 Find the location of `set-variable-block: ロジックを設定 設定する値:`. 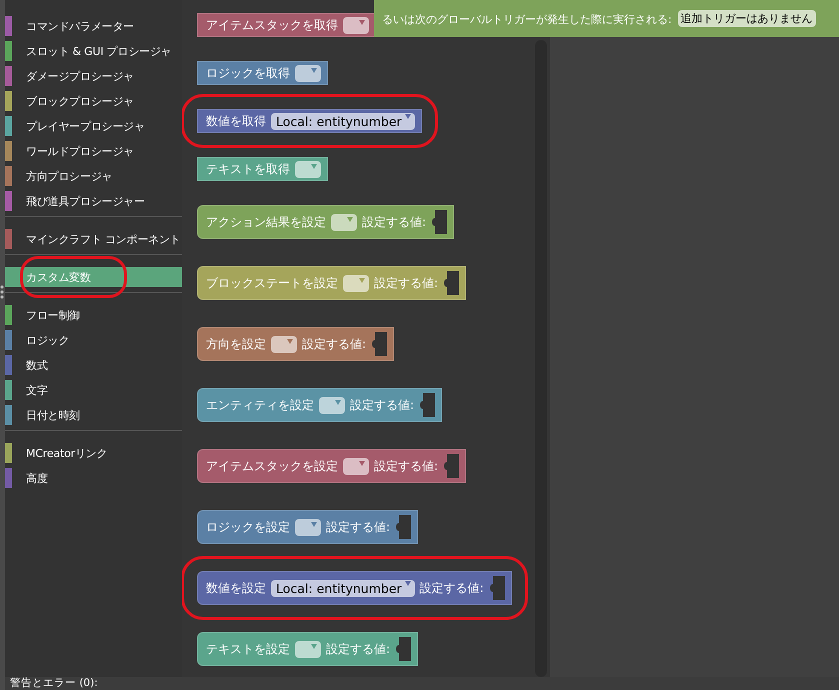

set-variable-block: ロジックを設定 設定する値: is located at coordinates (307, 527).